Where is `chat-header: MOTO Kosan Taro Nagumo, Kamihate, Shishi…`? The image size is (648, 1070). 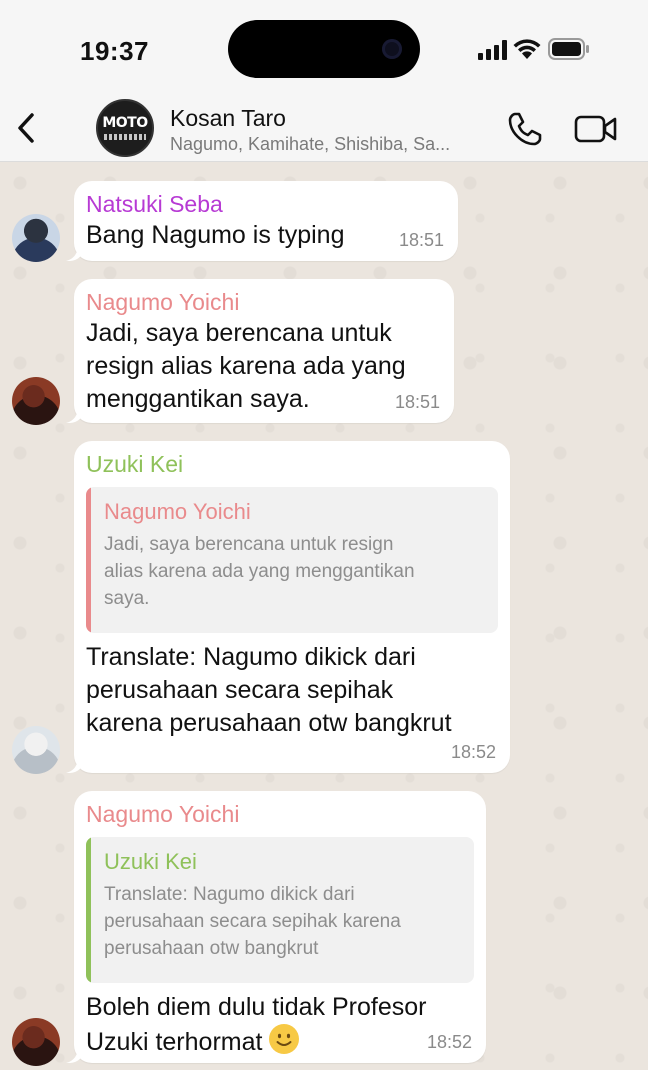 chat-header: MOTO Kosan Taro Nagumo, Kamihate, Shishi… is located at coordinates (324, 129).